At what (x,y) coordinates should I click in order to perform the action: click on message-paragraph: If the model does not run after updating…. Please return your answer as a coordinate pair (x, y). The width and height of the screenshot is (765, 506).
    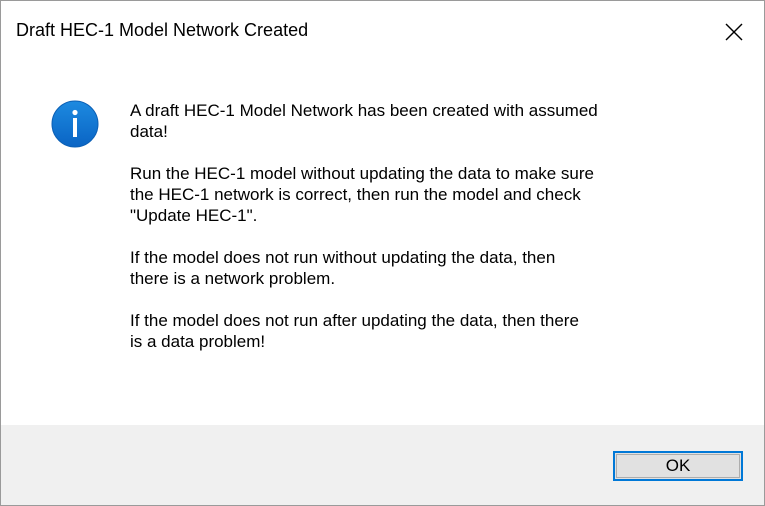
    Looking at the image, I should click on (354, 331).